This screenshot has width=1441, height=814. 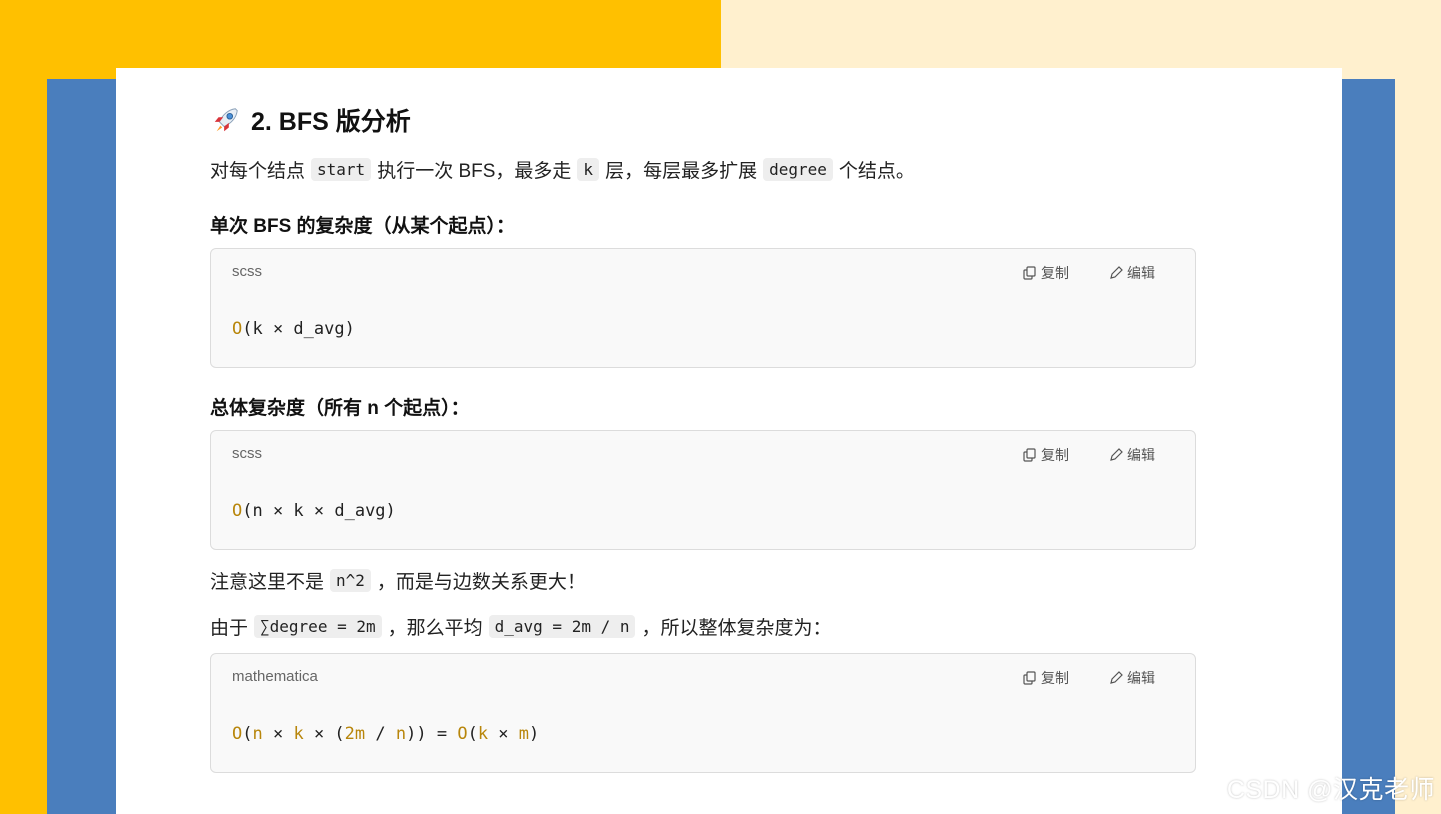 What do you see at coordinates (324, 734) in the screenshot?
I see `code-token: × (` at bounding box center [324, 734].